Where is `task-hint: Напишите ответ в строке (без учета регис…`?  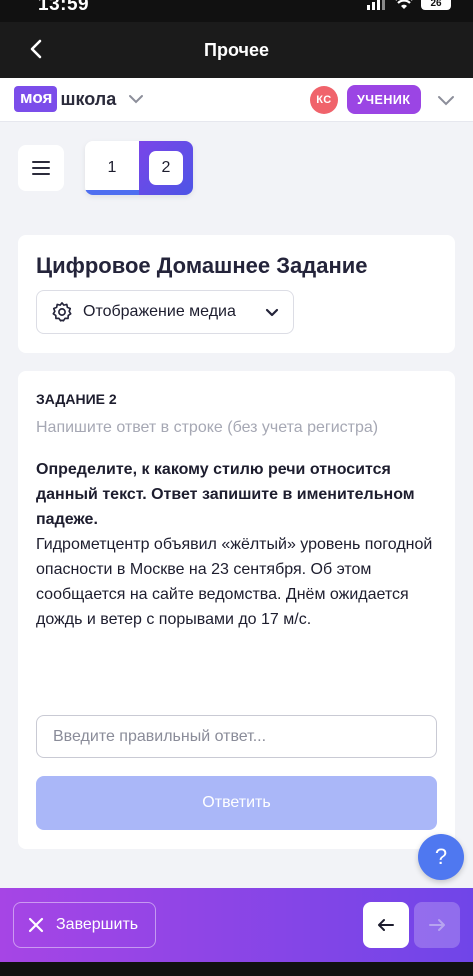
task-hint: Напишите ответ в строке (без учета регис… is located at coordinates (207, 427).